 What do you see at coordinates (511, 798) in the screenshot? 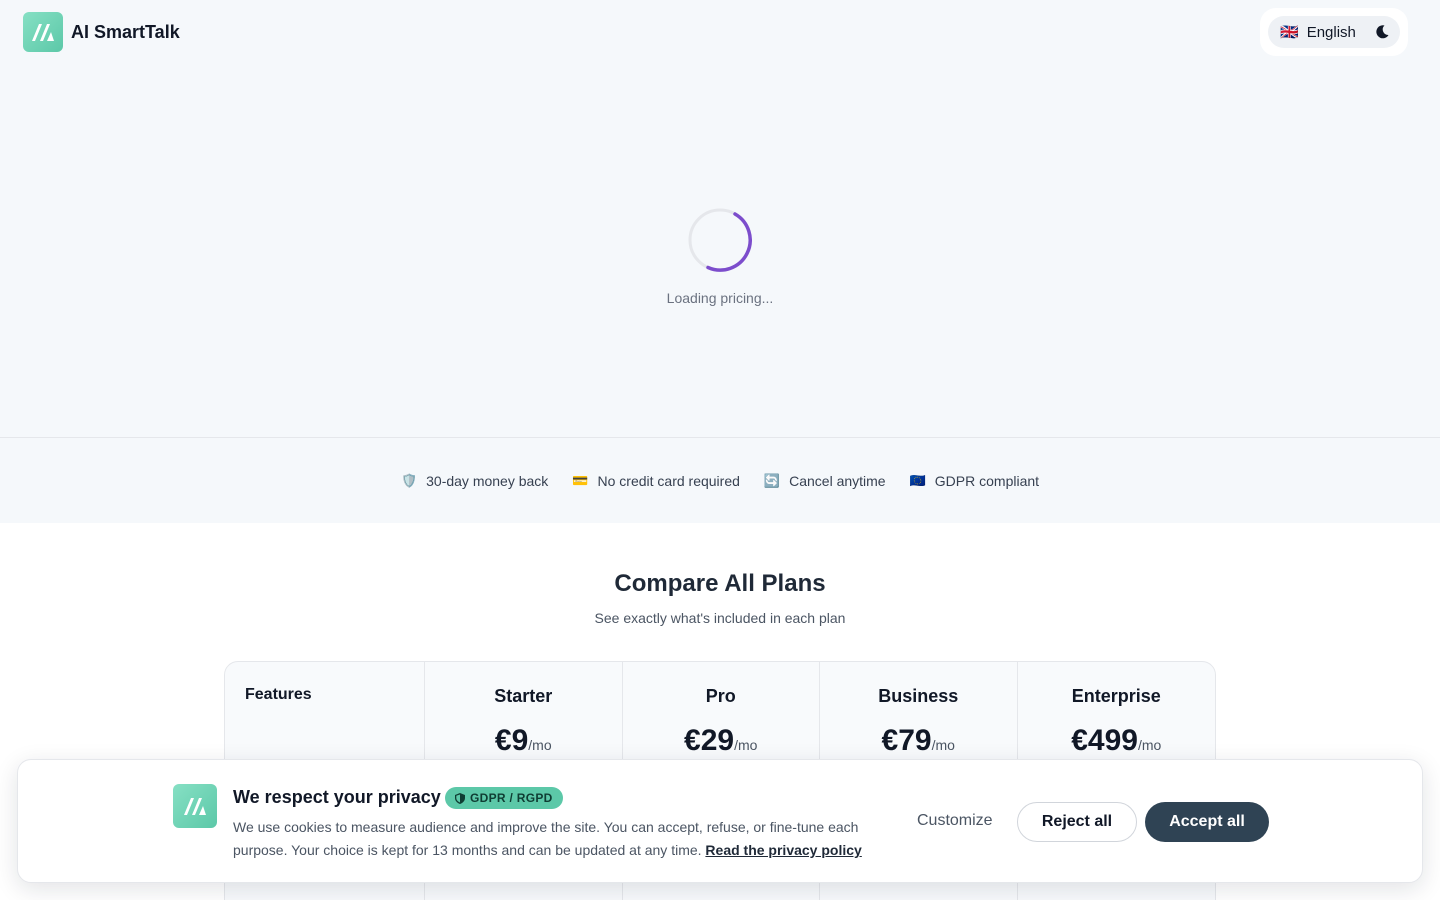
I see `gdpr-badge-label: GDPR / RGPD` at bounding box center [511, 798].